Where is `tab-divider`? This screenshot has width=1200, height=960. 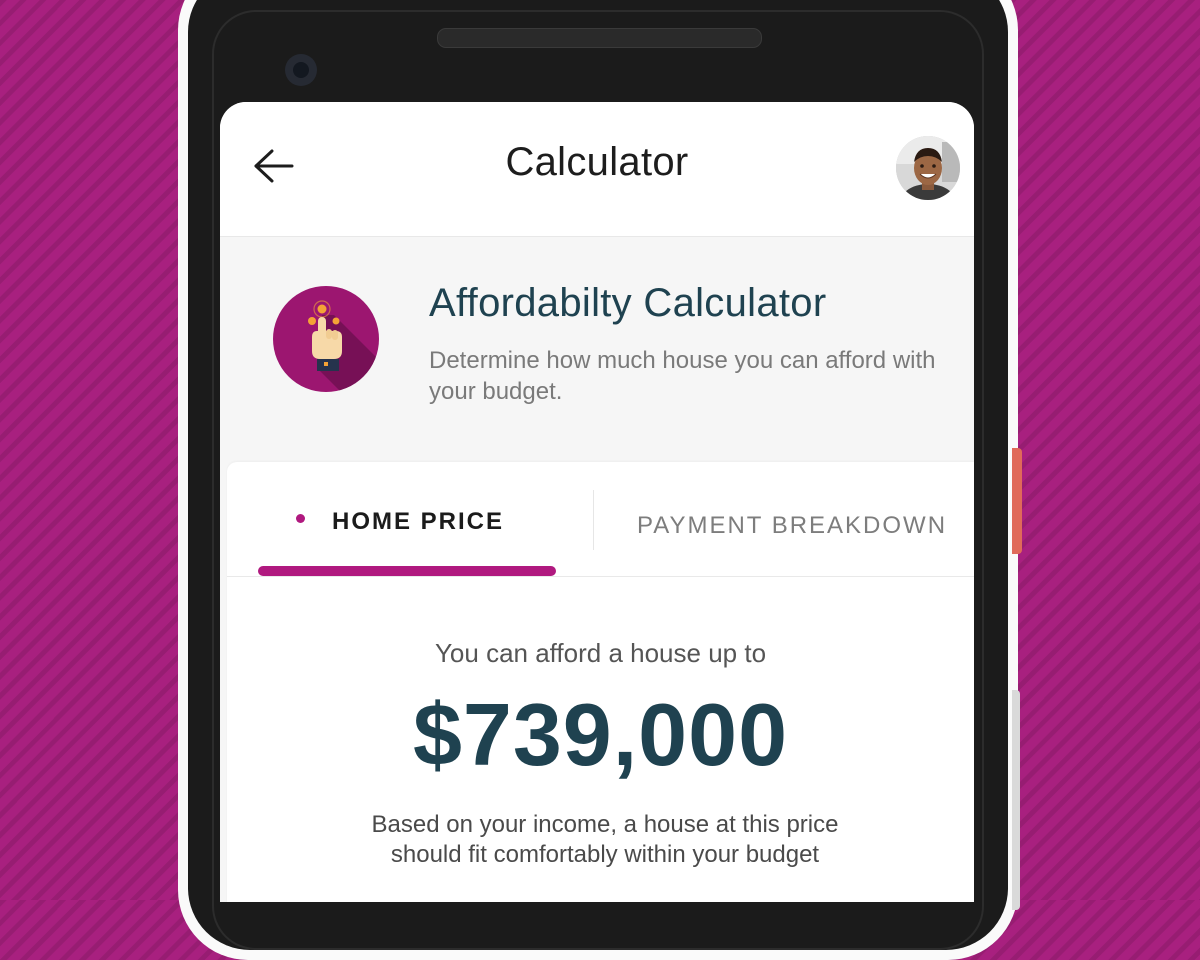
tab-divider is located at coordinates (593, 520).